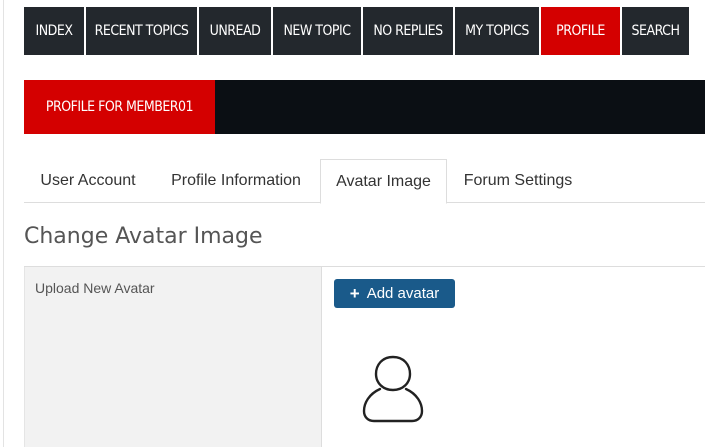 Image resolution: width=705 pixels, height=447 pixels. What do you see at coordinates (403, 293) in the screenshot?
I see `add-avatar-button-label: Add avatar` at bounding box center [403, 293].